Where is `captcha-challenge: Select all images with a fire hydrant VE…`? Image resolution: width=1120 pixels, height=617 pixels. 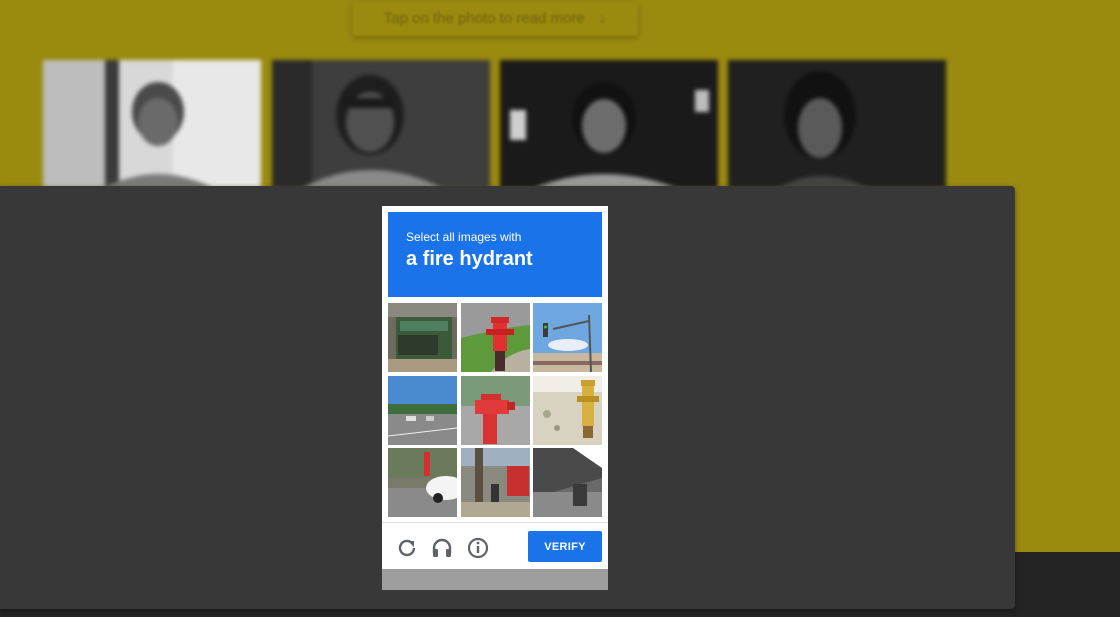
captcha-challenge: Select all images with a fire hydrant VE… is located at coordinates (495, 398).